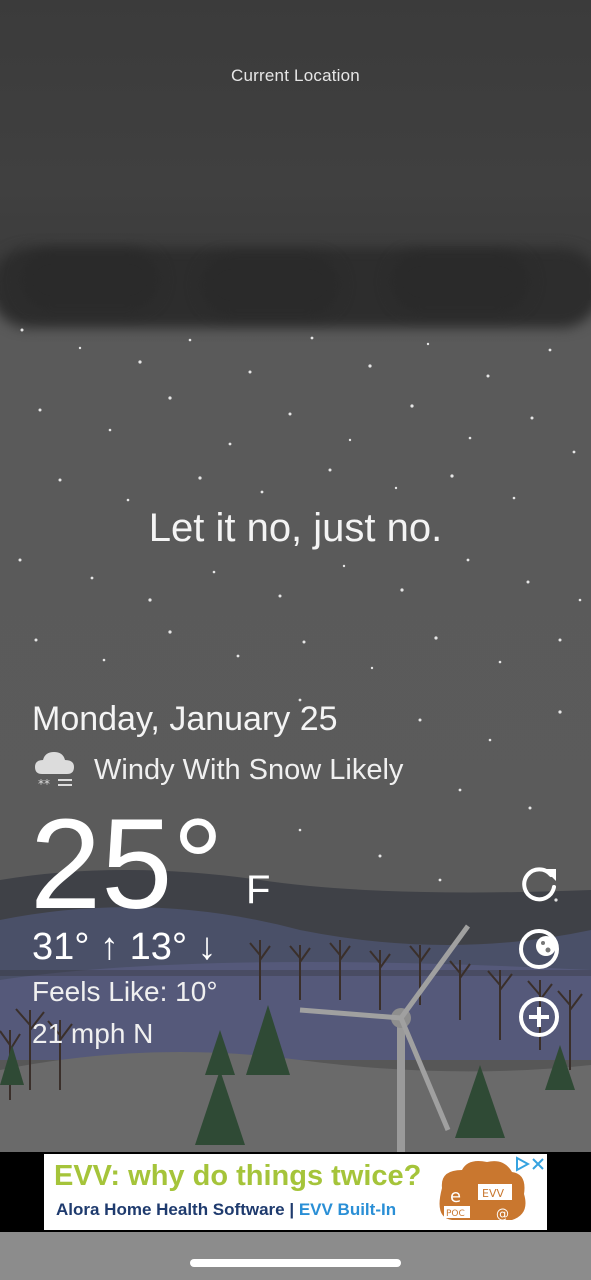 The image size is (591, 1280). Describe the element at coordinates (502, 1214) in the screenshot. I see `ad-image-label-at: @` at that location.